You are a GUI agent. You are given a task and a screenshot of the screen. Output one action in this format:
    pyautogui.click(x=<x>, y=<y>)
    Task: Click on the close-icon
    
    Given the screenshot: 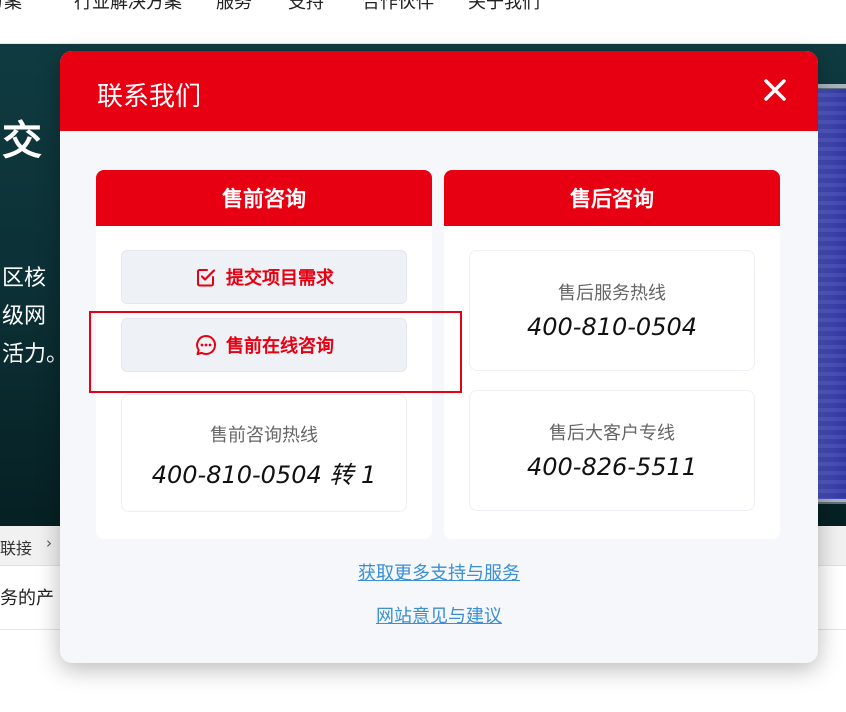 What is the action you would take?
    pyautogui.click(x=775, y=90)
    